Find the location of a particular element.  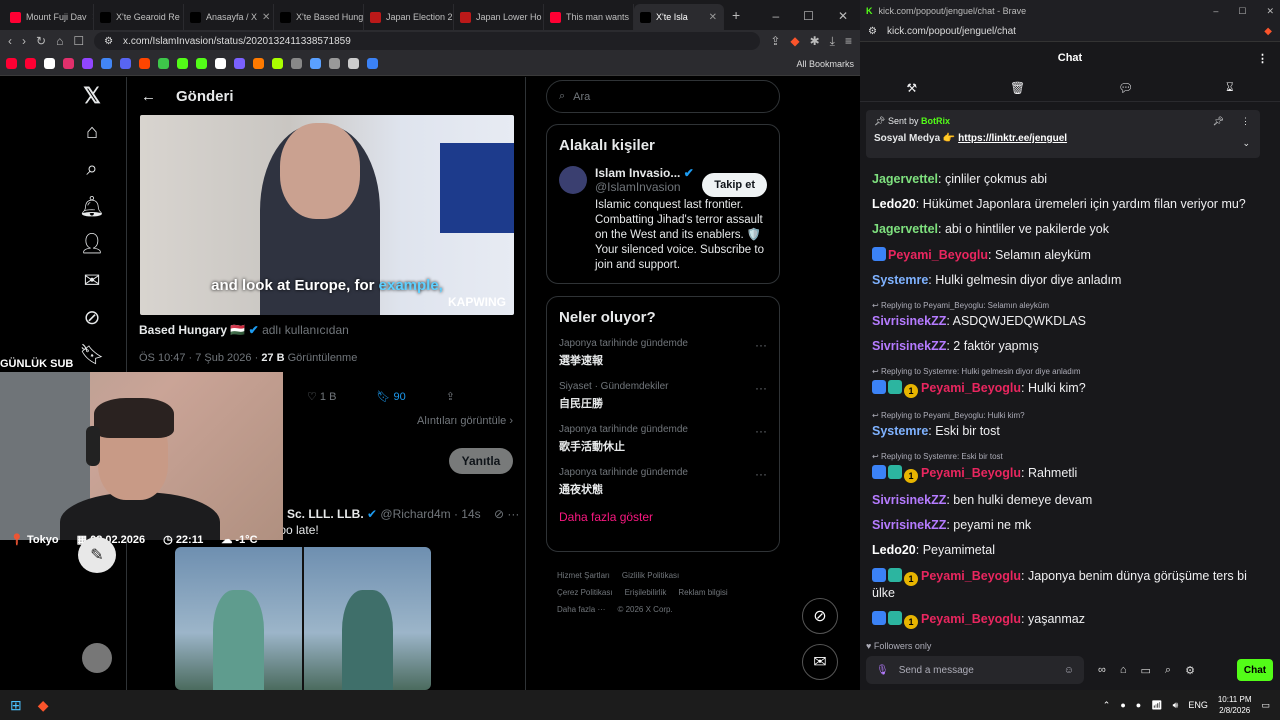

home-nav-icon: ⌂ is located at coordinates (92, 132).